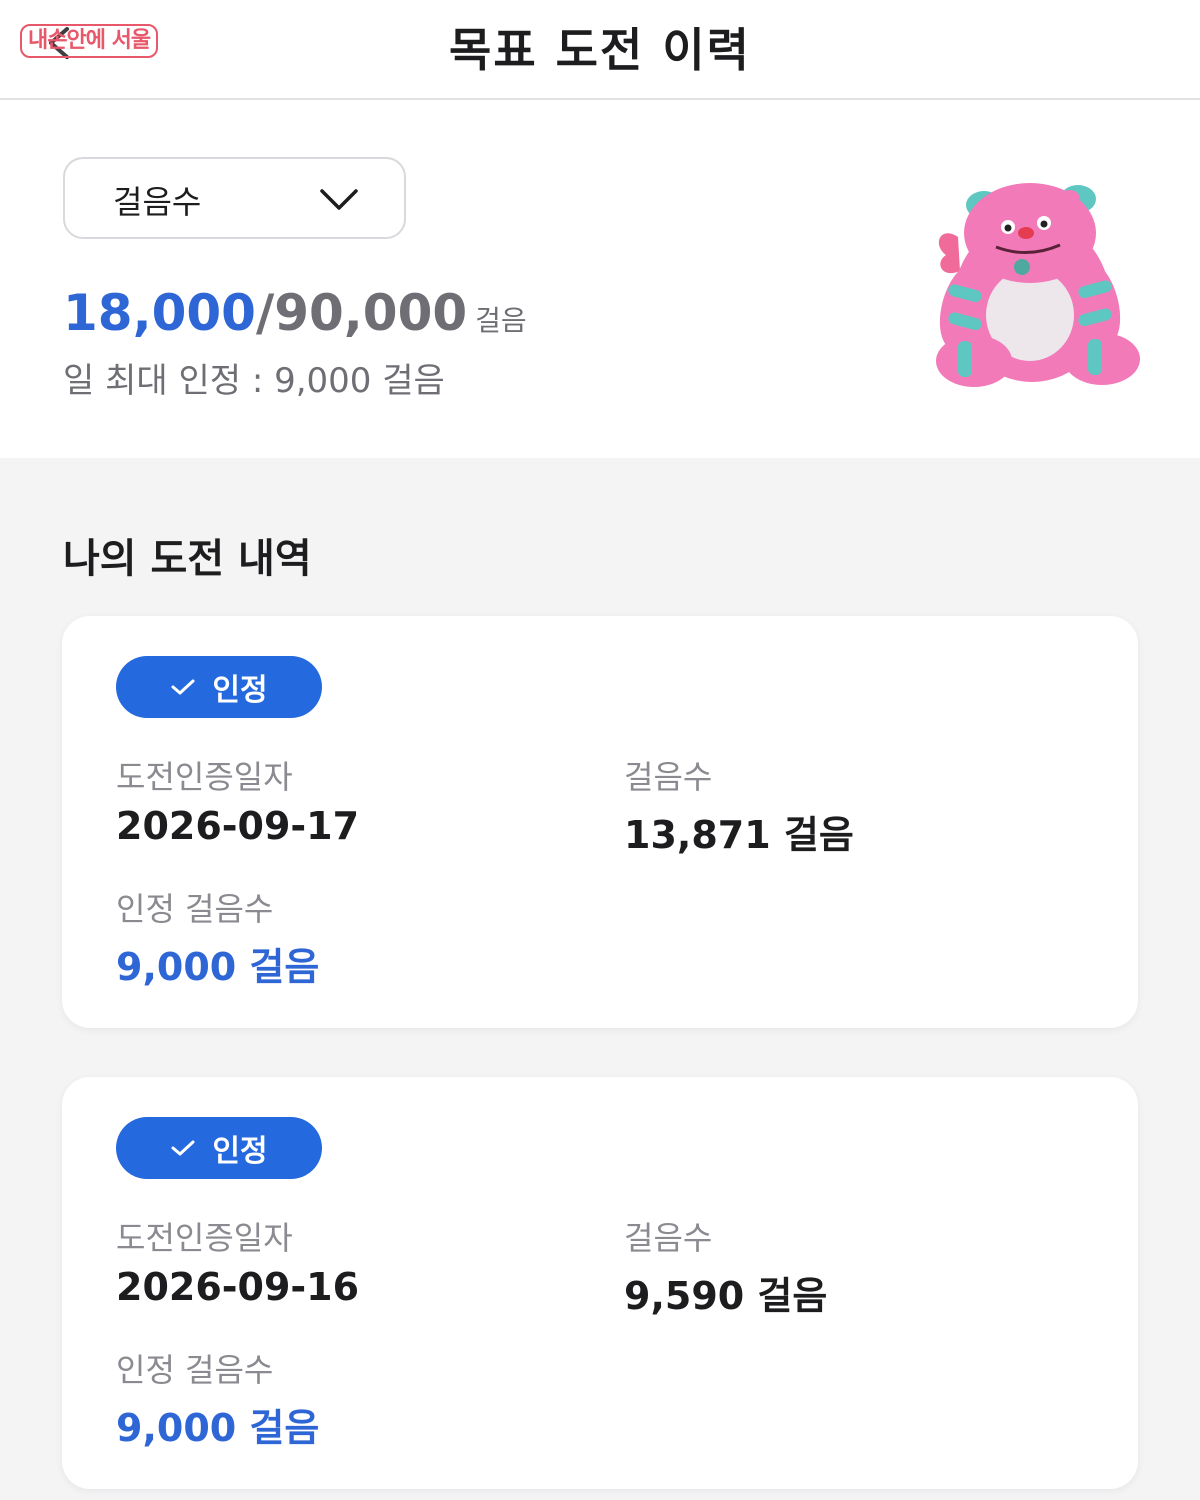  Describe the element at coordinates (254, 381) in the screenshot. I see `daily-max-recognized: 일 최대 인정 : 9,000 걸음` at that location.